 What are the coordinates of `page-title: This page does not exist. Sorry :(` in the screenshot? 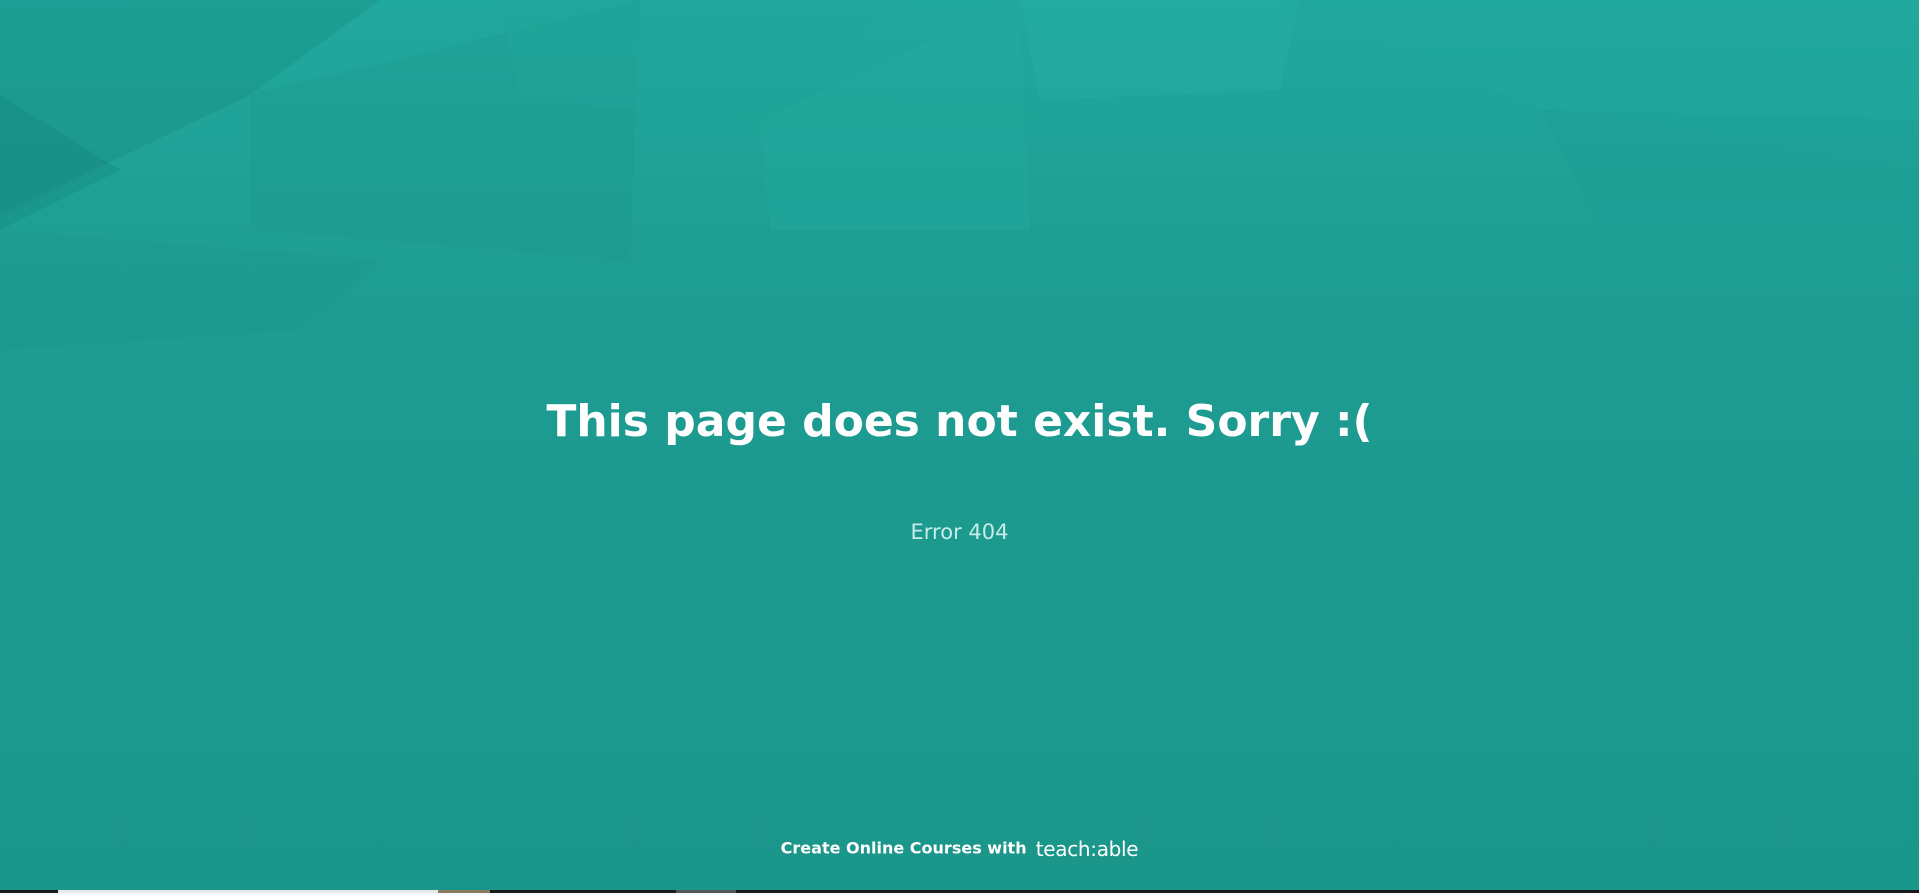 It's located at (959, 421).